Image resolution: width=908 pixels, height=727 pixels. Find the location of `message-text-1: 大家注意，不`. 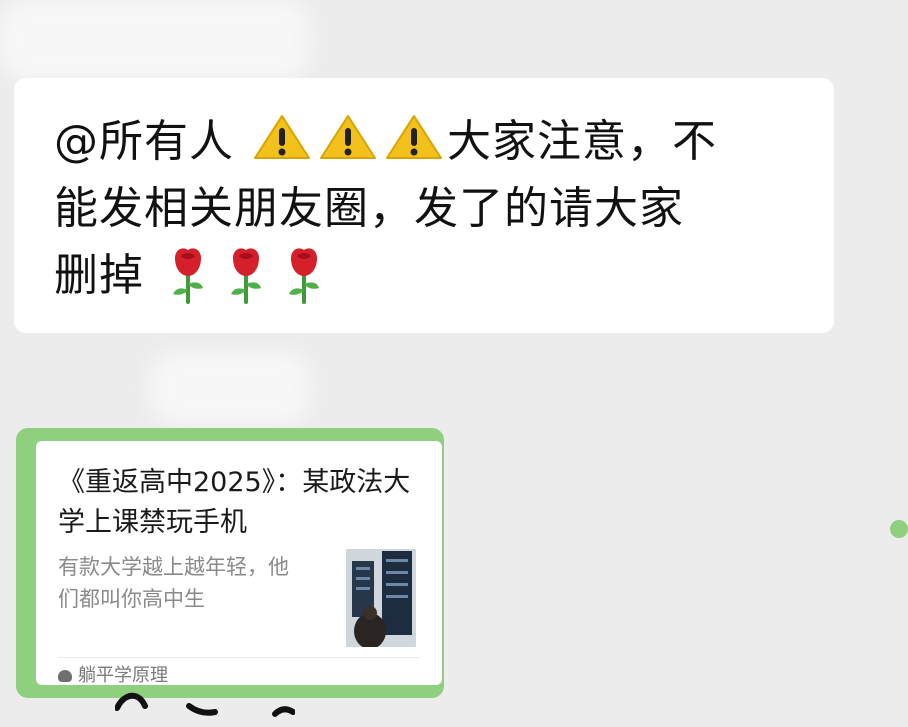

message-text-1: 大家注意，不 is located at coordinates (582, 141).